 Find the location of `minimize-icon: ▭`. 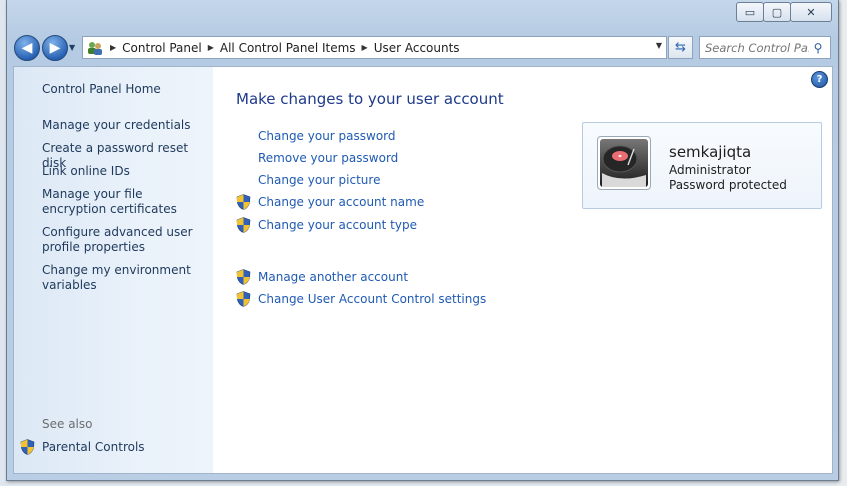

minimize-icon: ▭ is located at coordinates (750, 12).